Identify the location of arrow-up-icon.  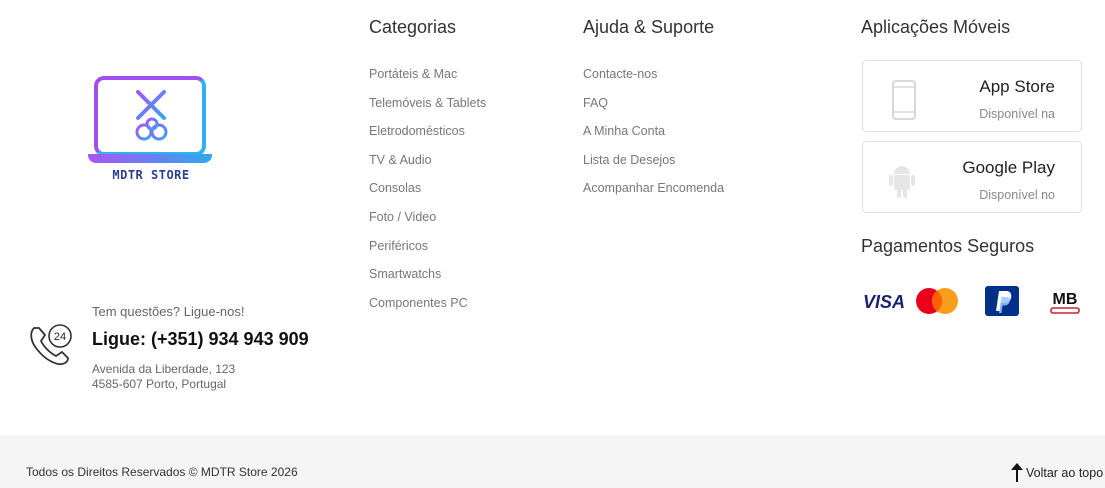
(1017, 472).